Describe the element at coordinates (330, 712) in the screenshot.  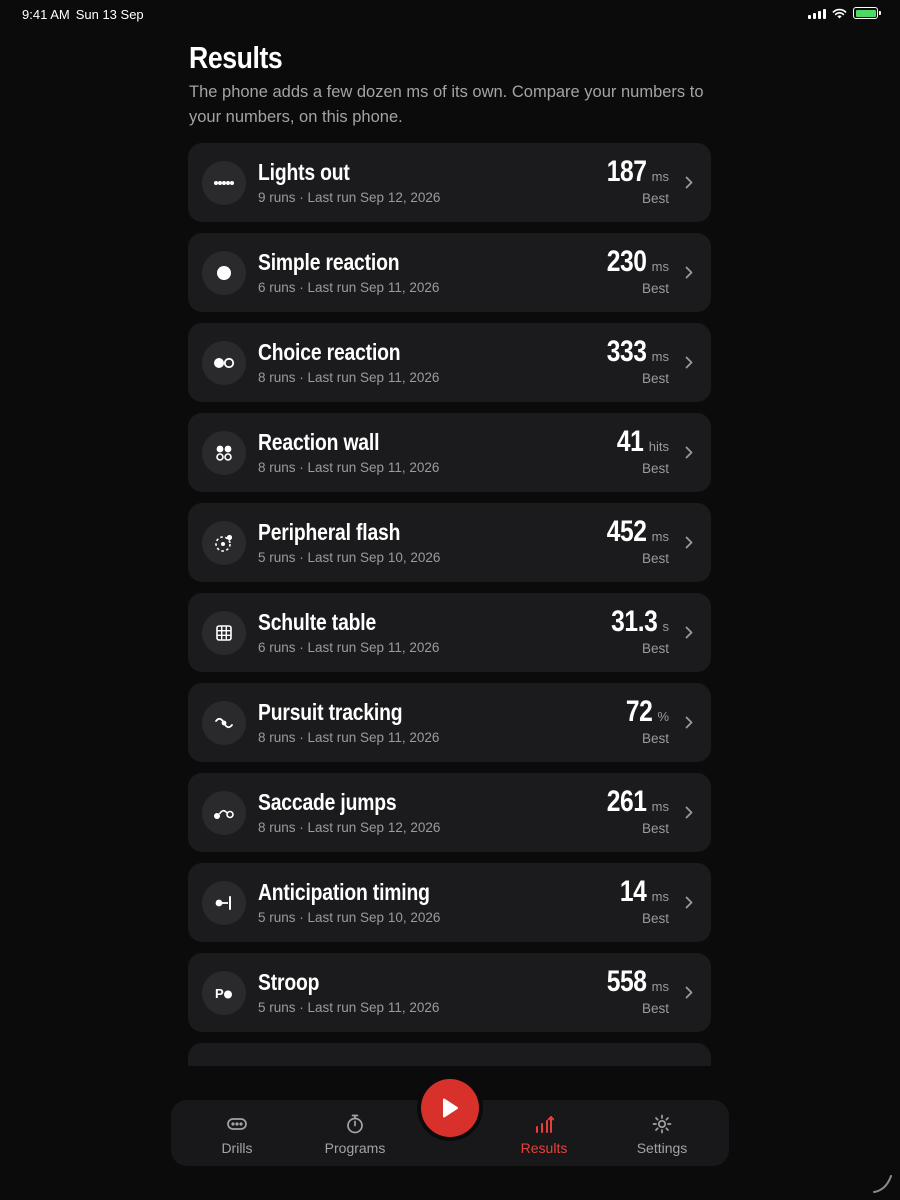
I see `drill-name: Pursuit tracking` at that location.